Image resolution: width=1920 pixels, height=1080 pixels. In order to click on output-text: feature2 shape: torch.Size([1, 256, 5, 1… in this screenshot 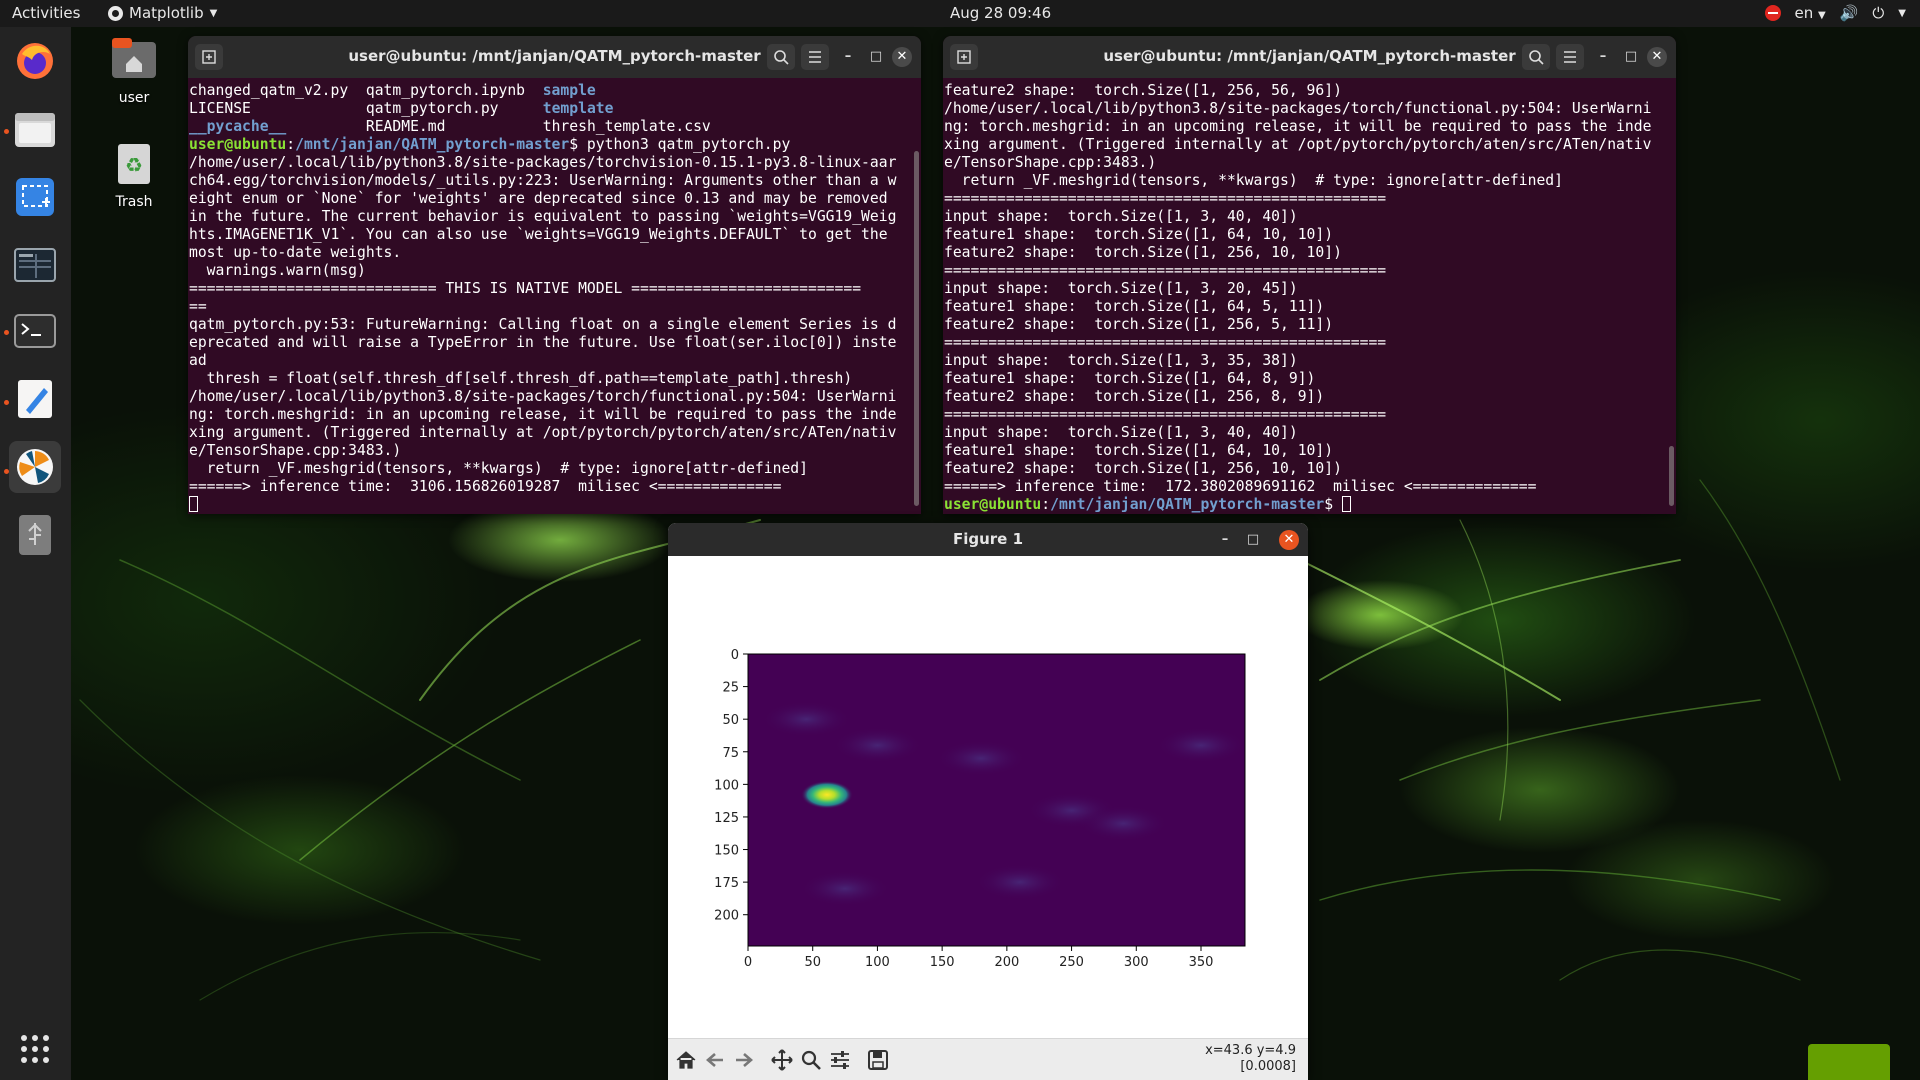, I will do `click(1139, 324)`.